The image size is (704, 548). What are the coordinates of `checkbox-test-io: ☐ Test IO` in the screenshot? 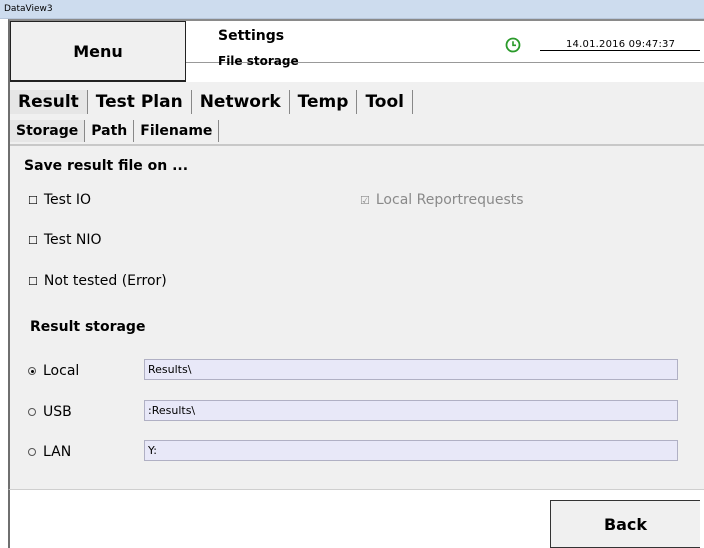 It's located at (59, 200).